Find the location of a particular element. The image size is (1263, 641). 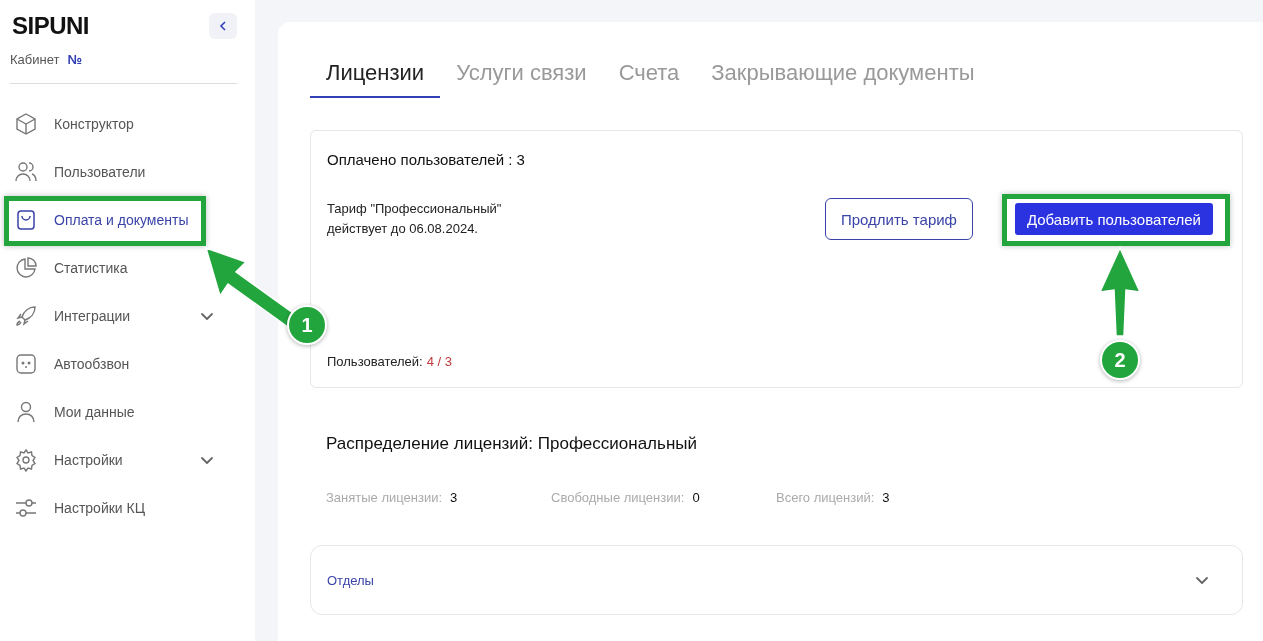

stat-label: Свободные лицензии: is located at coordinates (618, 497).